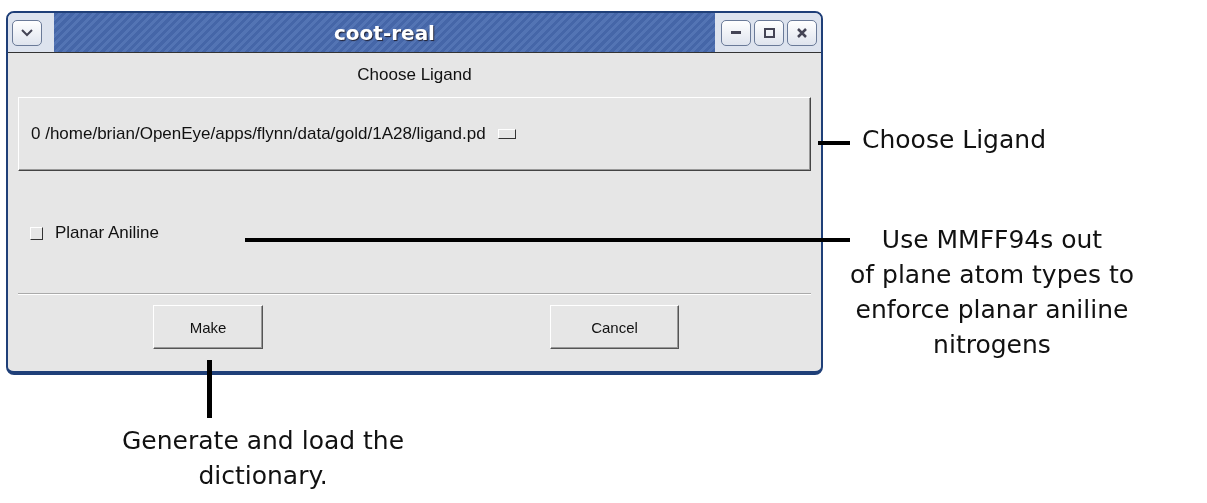 The width and height of the screenshot is (1207, 503). Describe the element at coordinates (414, 134) in the screenshot. I see `ligand-option-menu: 0 /home/brian/OpenEye/apps/flynn/data/gold/1A28/ligand.pd` at that location.